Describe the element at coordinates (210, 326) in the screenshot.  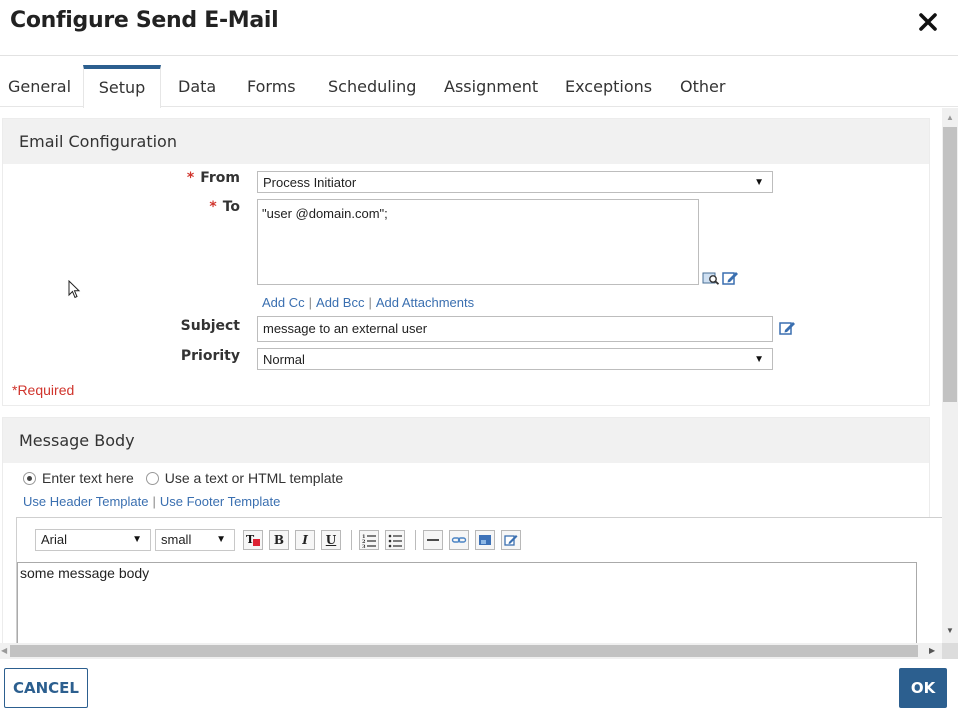
I see `subject-label: Subject` at that location.